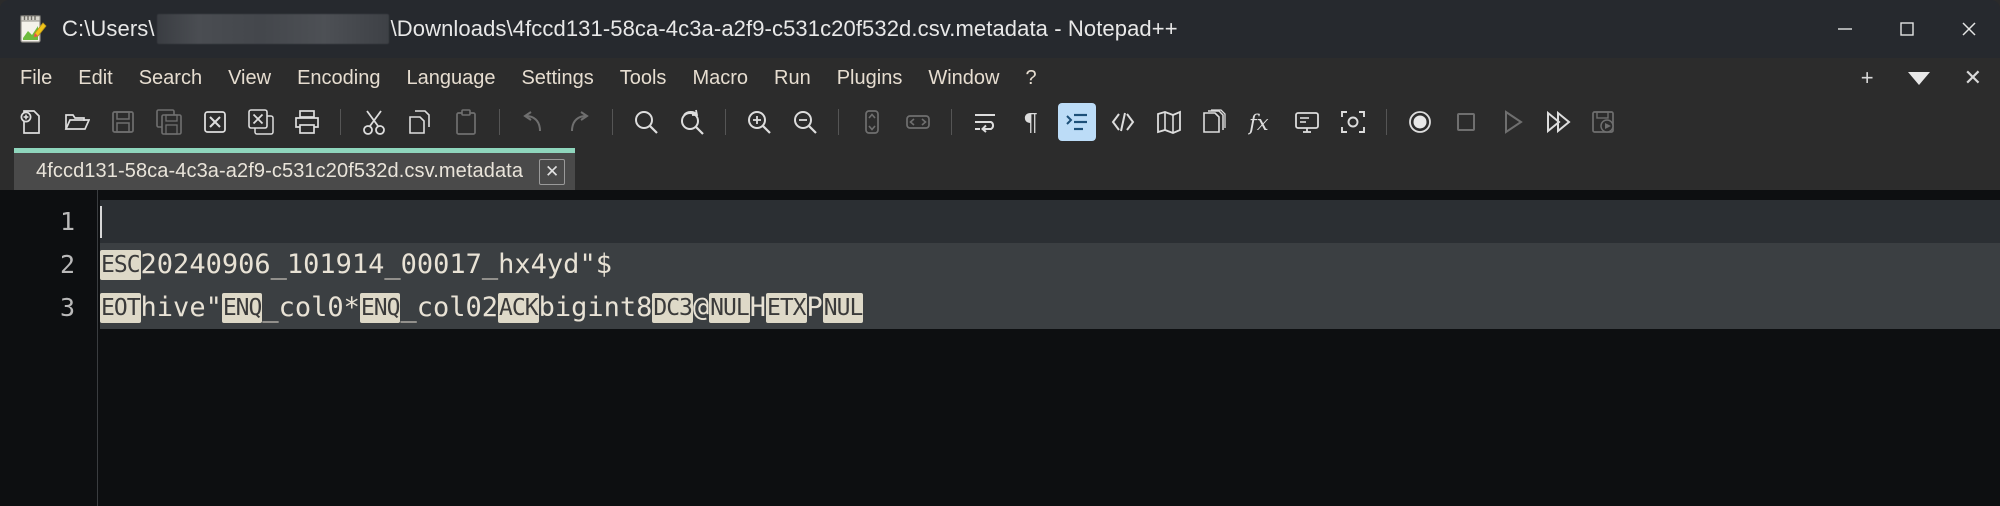 Image resolution: width=2000 pixels, height=506 pixels. What do you see at coordinates (36, 78) in the screenshot?
I see `menu-file: File` at bounding box center [36, 78].